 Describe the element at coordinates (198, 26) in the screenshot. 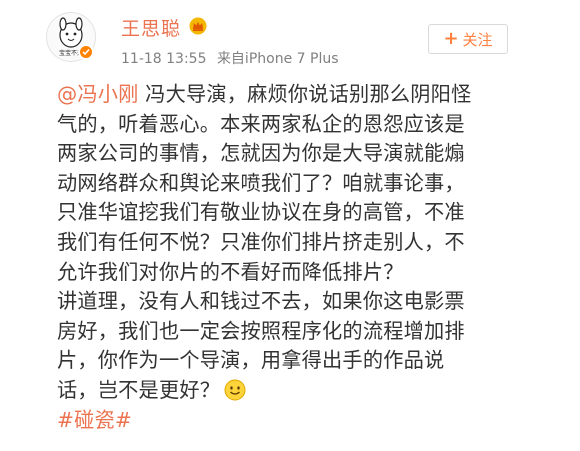

I see `vip-crown-icon` at that location.